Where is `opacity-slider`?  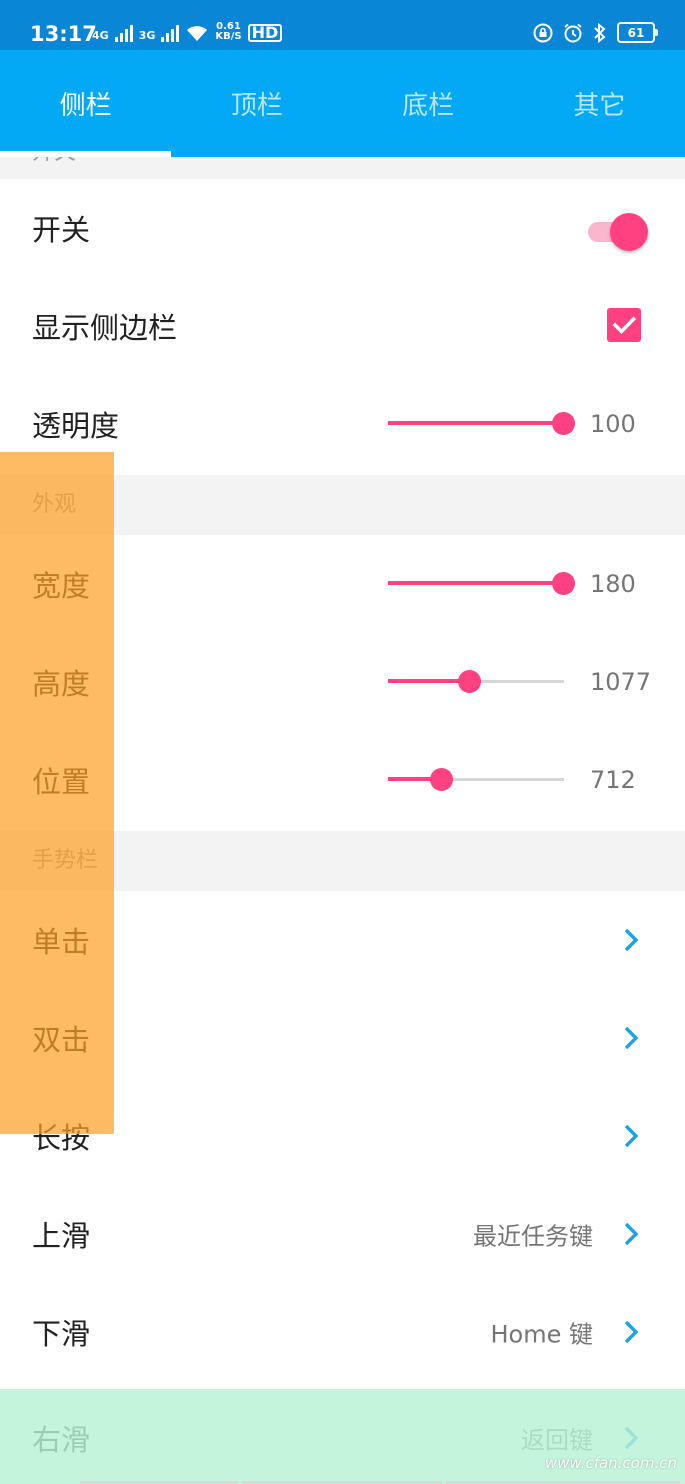
opacity-slider is located at coordinates (481, 424).